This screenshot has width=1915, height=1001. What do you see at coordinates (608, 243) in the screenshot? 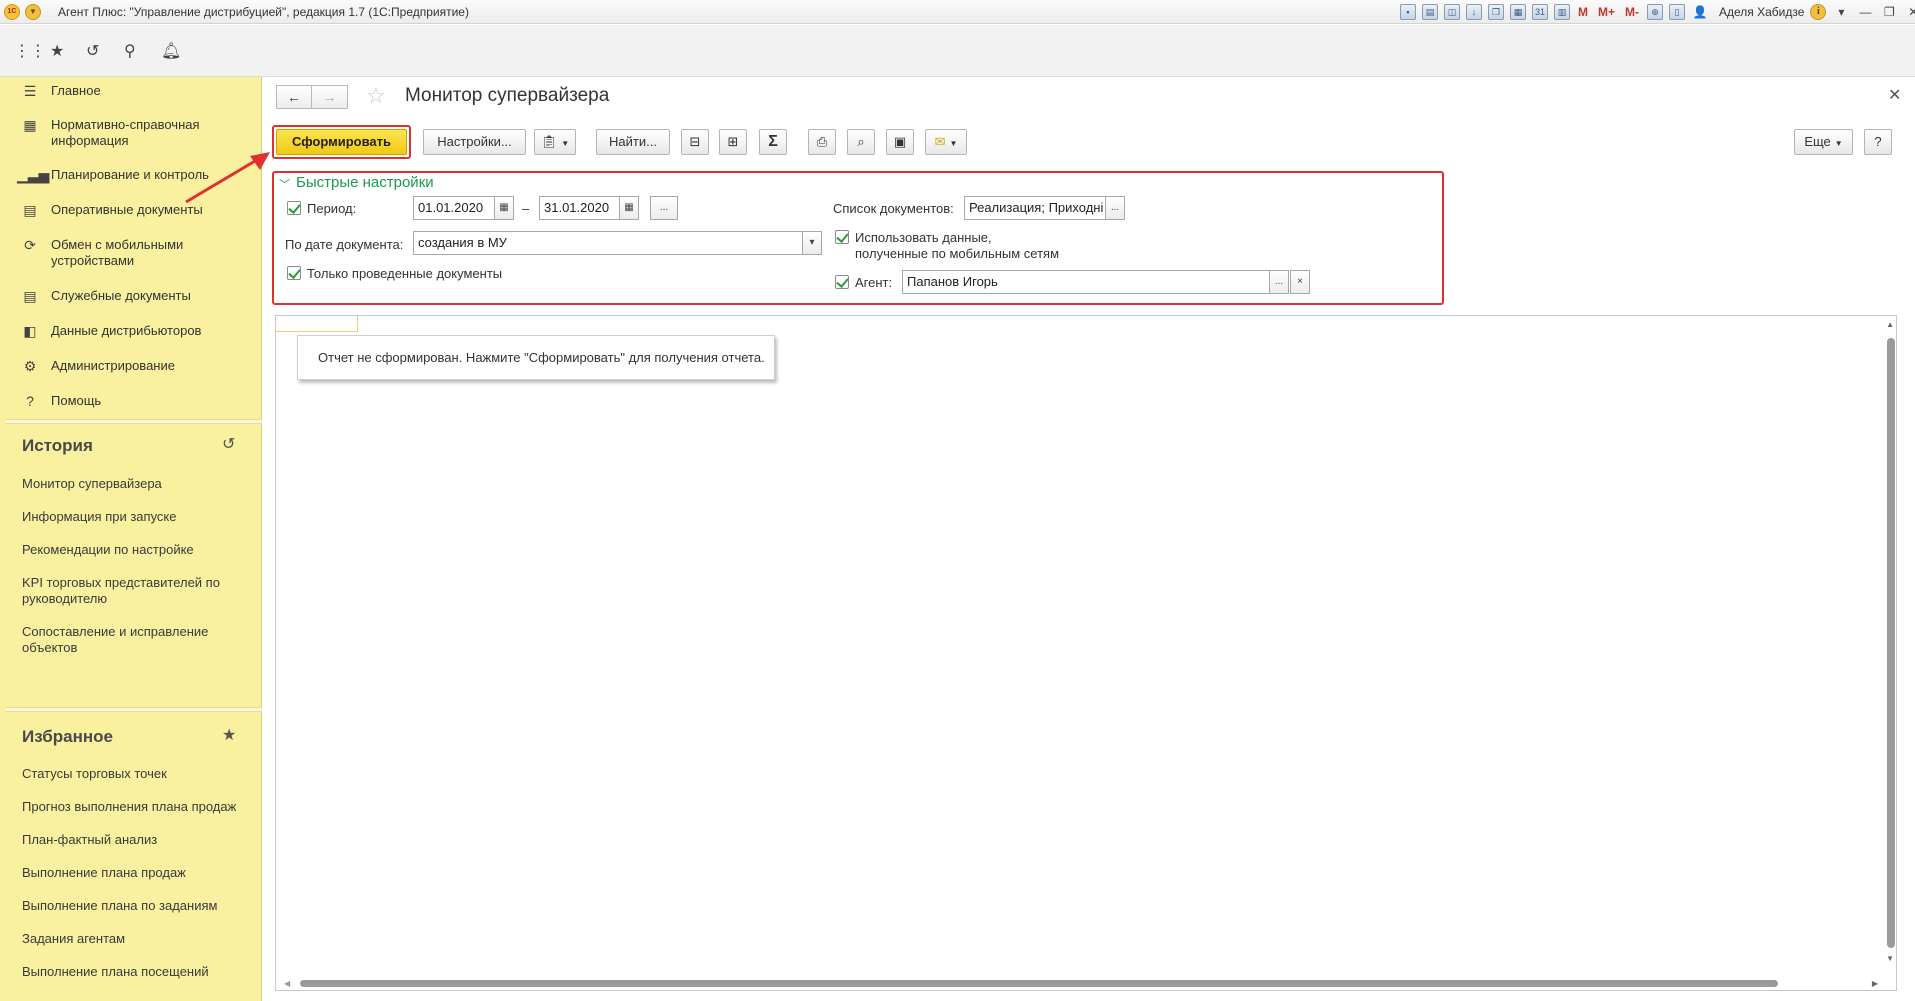
I see `by-date-select: создания в МУ` at bounding box center [608, 243].